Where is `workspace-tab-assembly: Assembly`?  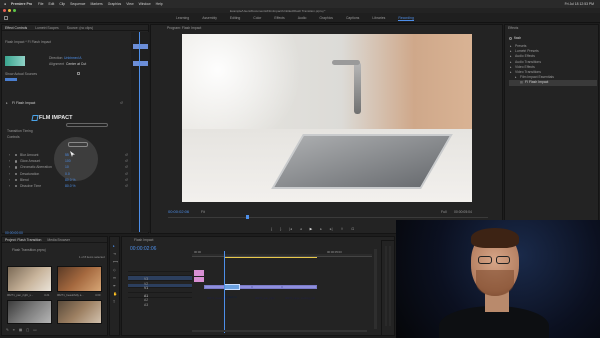
workspace-tab-assembly: Assembly is located at coordinates (209, 18).